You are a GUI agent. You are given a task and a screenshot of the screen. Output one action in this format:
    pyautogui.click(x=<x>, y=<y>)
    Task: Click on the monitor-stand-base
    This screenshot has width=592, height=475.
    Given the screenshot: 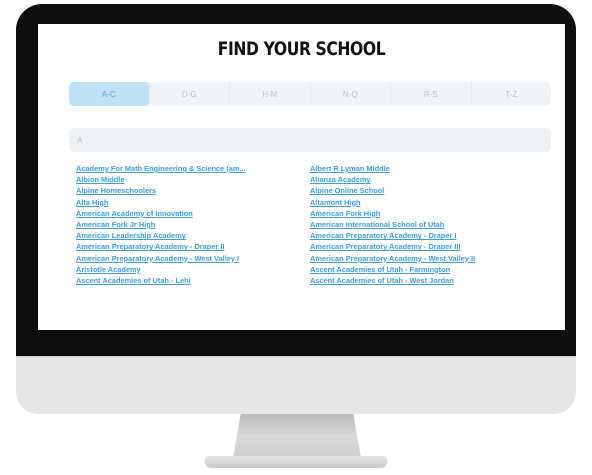 What is the action you would take?
    pyautogui.click(x=296, y=462)
    